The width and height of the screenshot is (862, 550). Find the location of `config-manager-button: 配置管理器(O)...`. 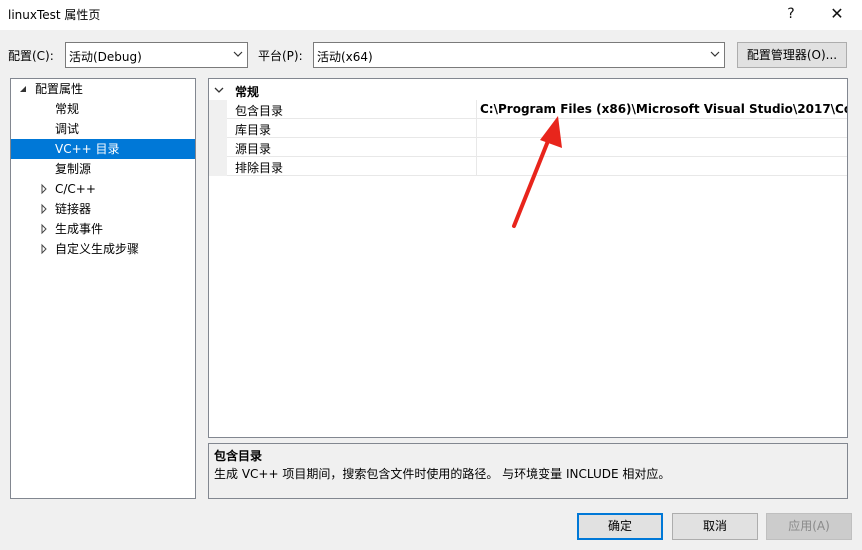

config-manager-button: 配置管理器(O)... is located at coordinates (792, 55).